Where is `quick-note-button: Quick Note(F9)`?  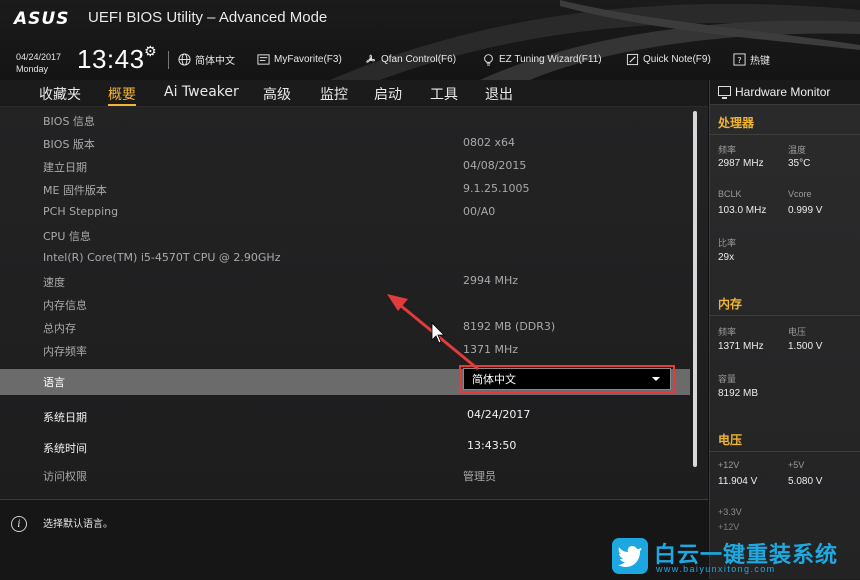 quick-note-button: Quick Note(F9) is located at coordinates (668, 59).